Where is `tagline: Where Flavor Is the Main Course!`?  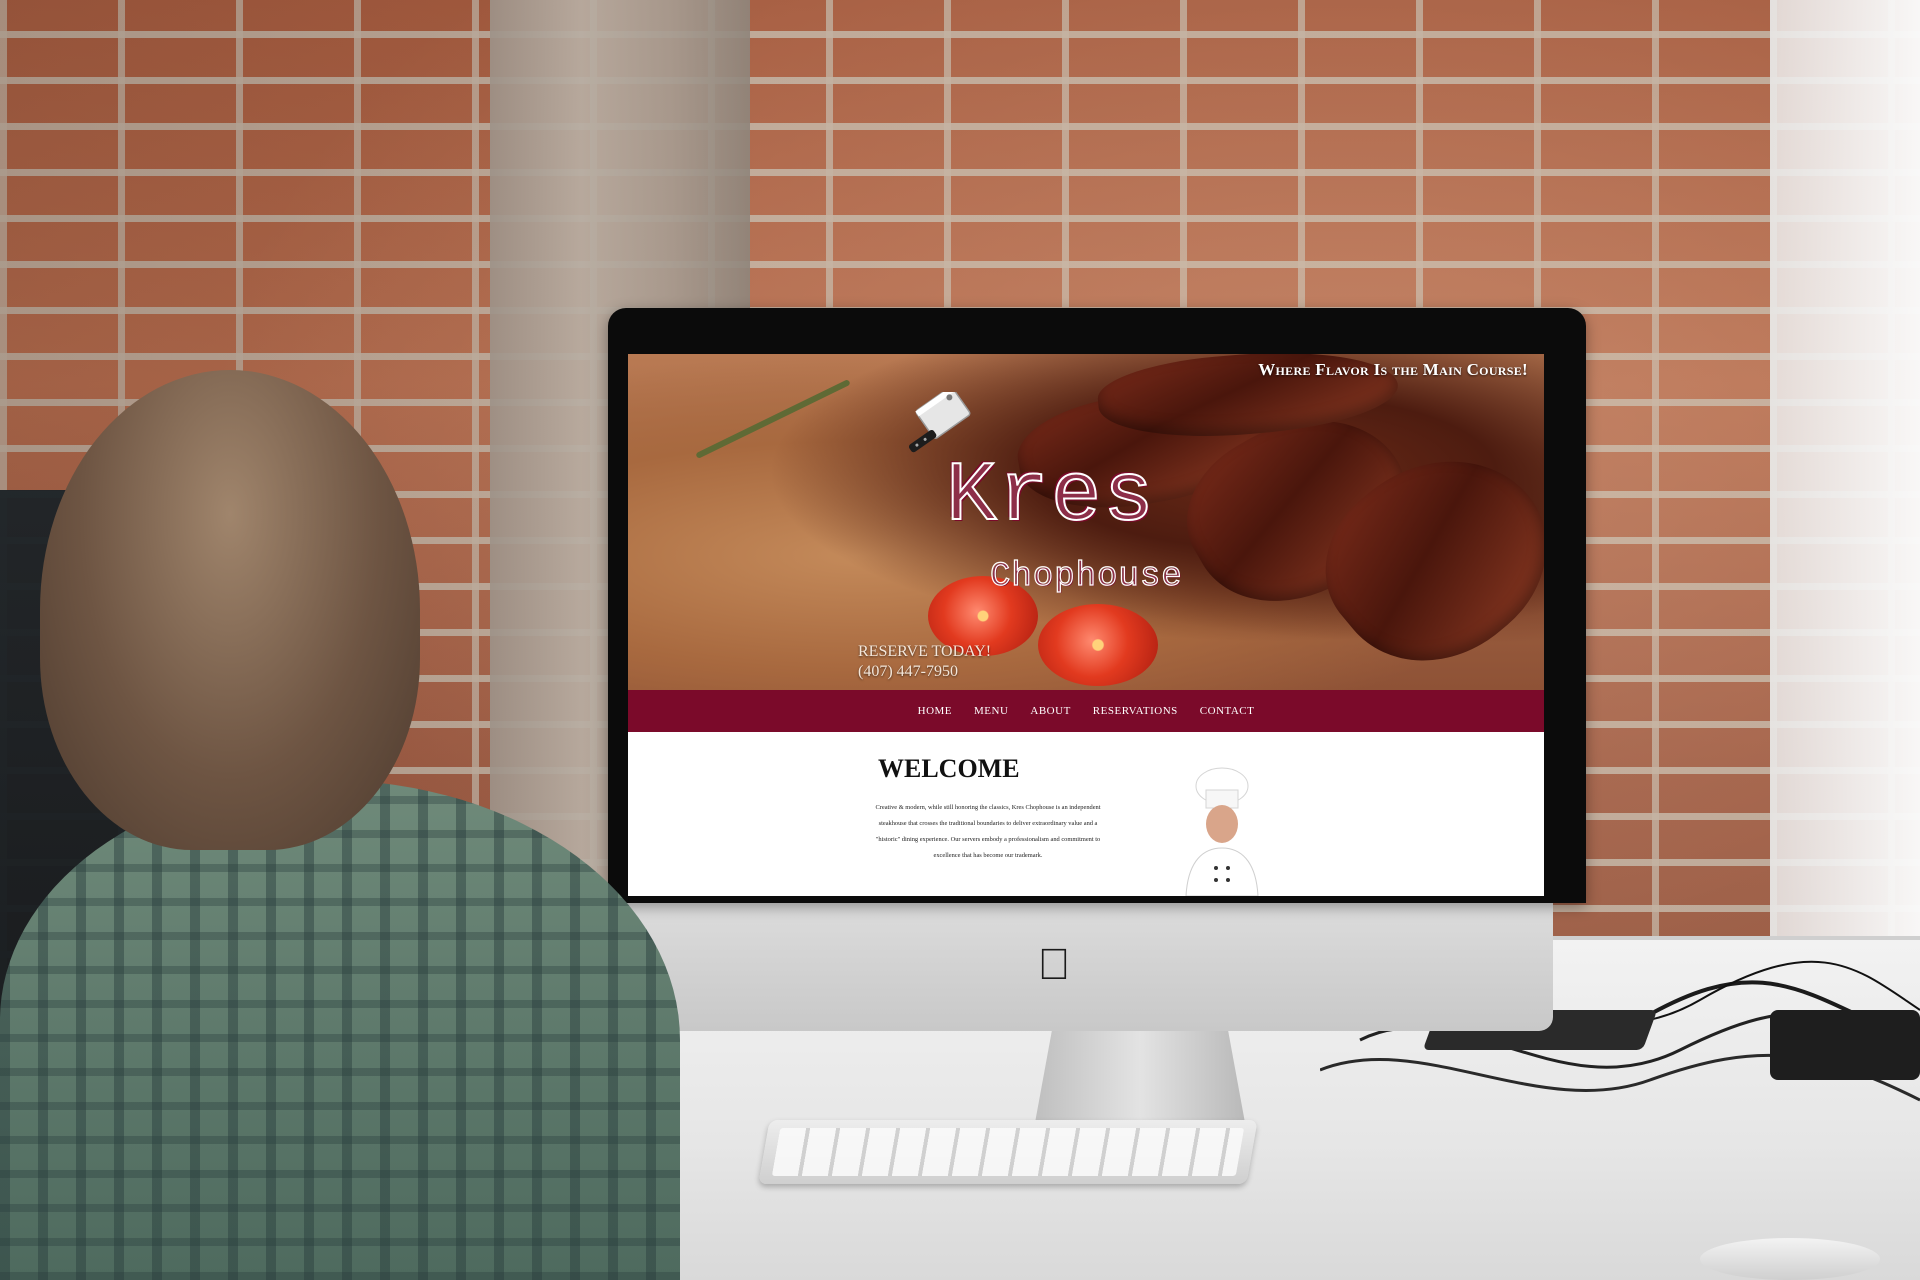 tagline: Where Flavor Is the Main Course! is located at coordinates (1393, 369).